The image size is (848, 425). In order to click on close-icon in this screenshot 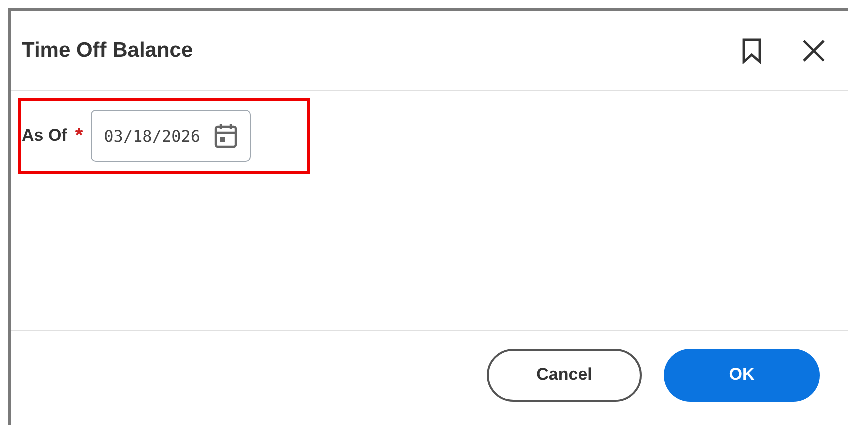, I will do `click(814, 50)`.